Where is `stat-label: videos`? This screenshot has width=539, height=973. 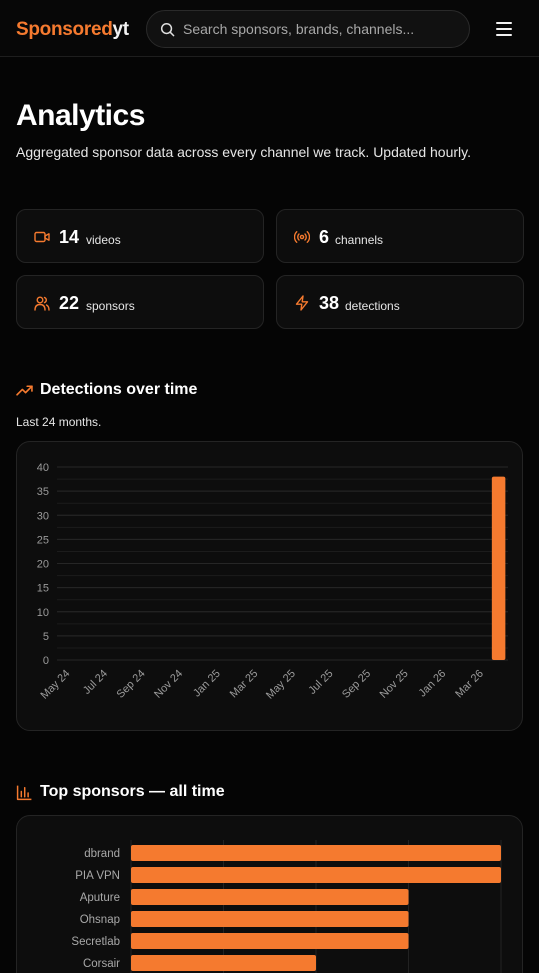
stat-label: videos is located at coordinates (103, 240).